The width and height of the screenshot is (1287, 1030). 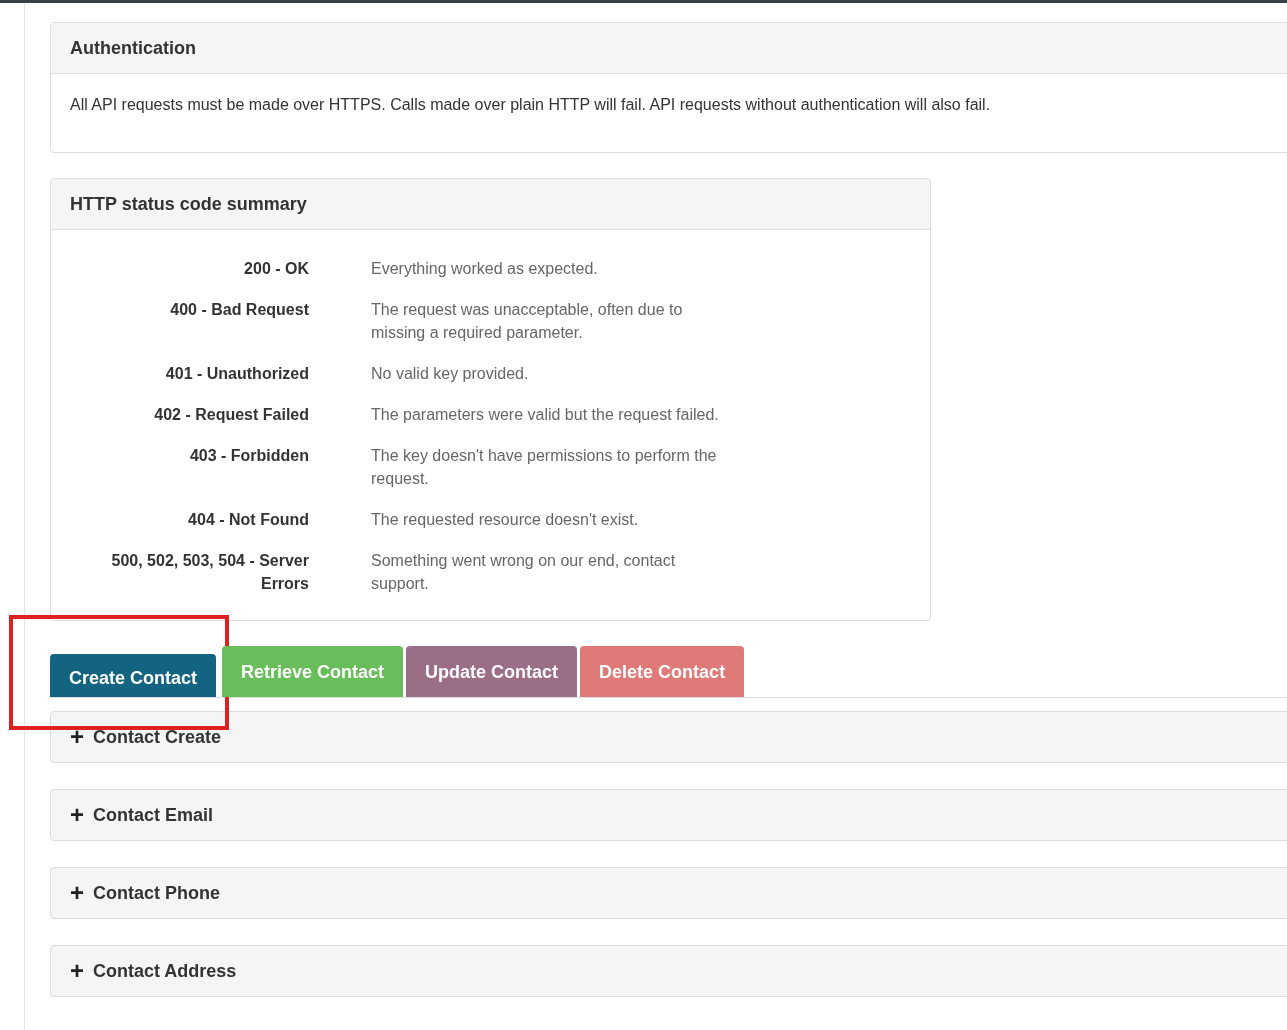 I want to click on collapsible-section: + Contact Phone, so click(x=668, y=893).